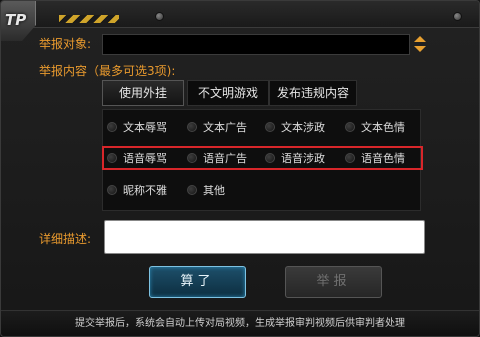  What do you see at coordinates (107, 71) in the screenshot?
I see `report-content-label: 举报内容（最多可选3项):` at bounding box center [107, 71].